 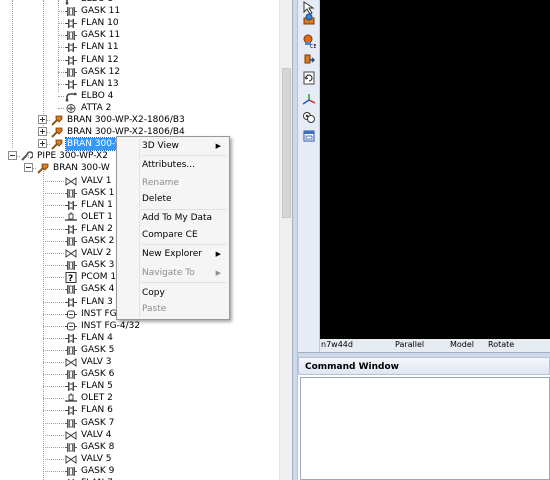 I want to click on tree-node: OLET 2, so click(x=89, y=398).